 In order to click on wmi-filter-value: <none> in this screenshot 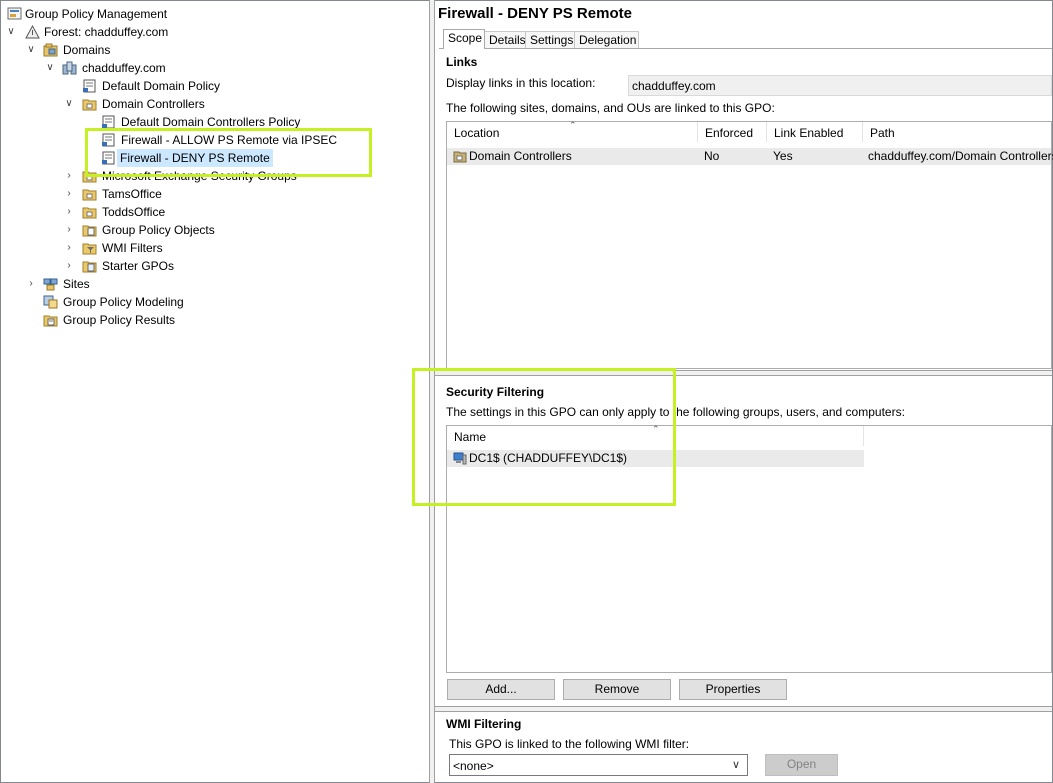, I will do `click(473, 766)`.